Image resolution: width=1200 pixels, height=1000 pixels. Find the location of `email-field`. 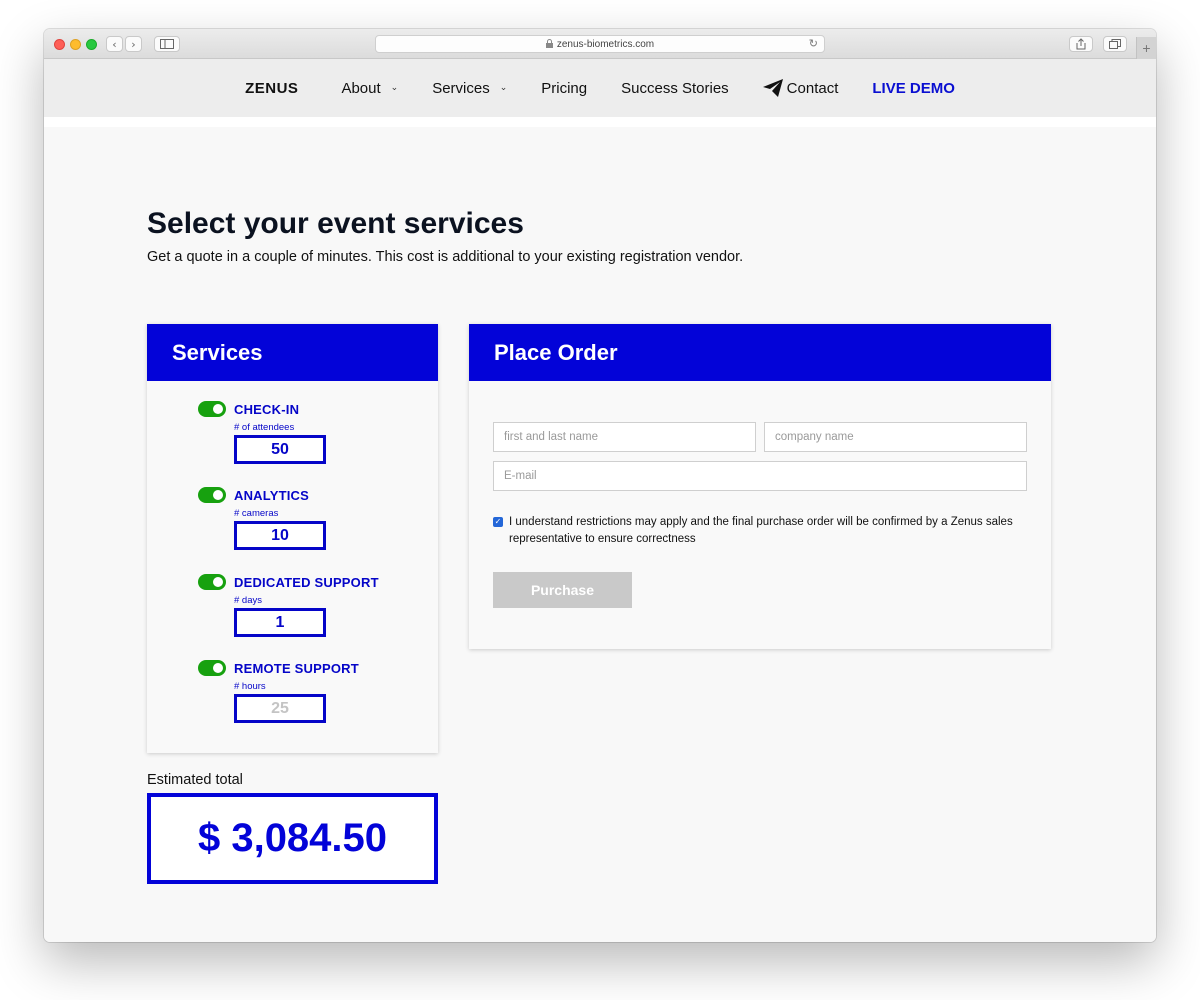

email-field is located at coordinates (760, 476).